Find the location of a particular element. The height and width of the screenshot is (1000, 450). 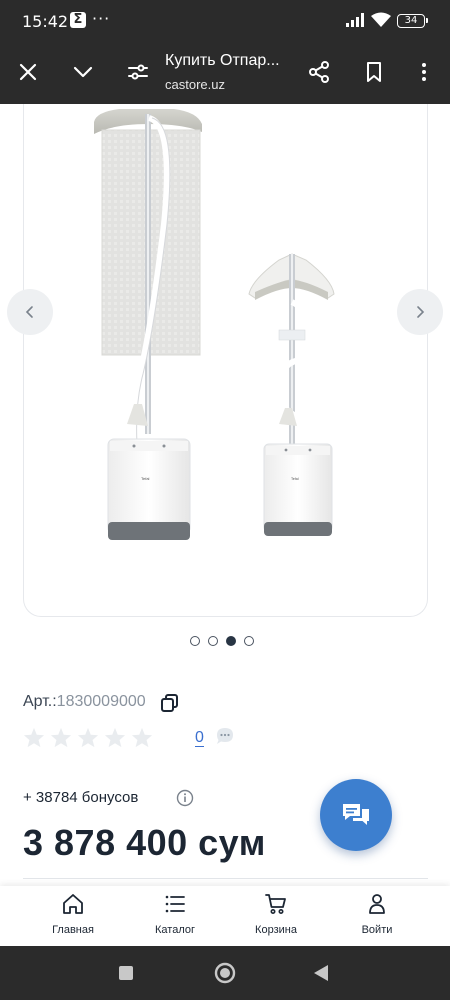

chevron-down-icon is located at coordinates (83, 72).